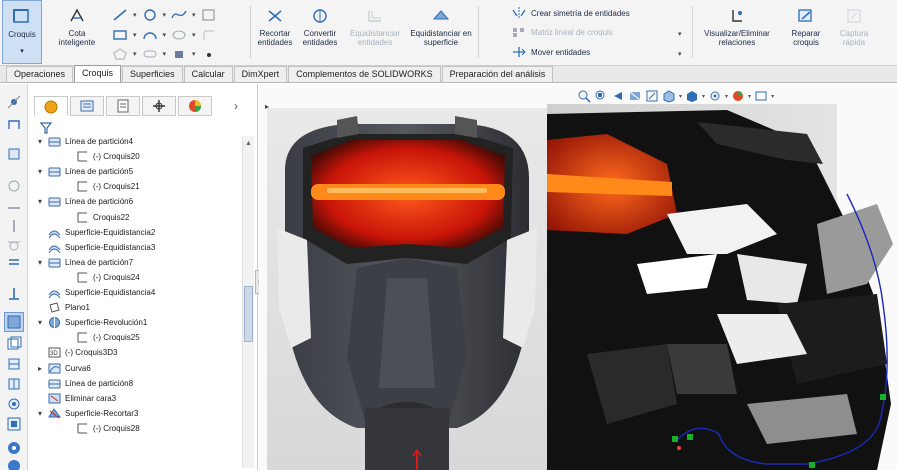 The image size is (897, 470). I want to click on displaymanager-tab, so click(195, 106).